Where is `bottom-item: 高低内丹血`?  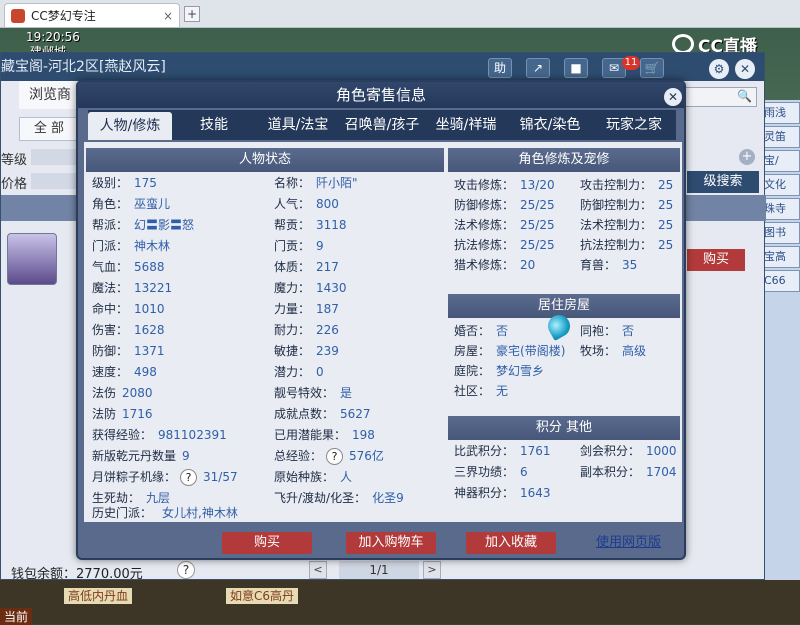
bottom-item: 高低内丹血 is located at coordinates (98, 596).